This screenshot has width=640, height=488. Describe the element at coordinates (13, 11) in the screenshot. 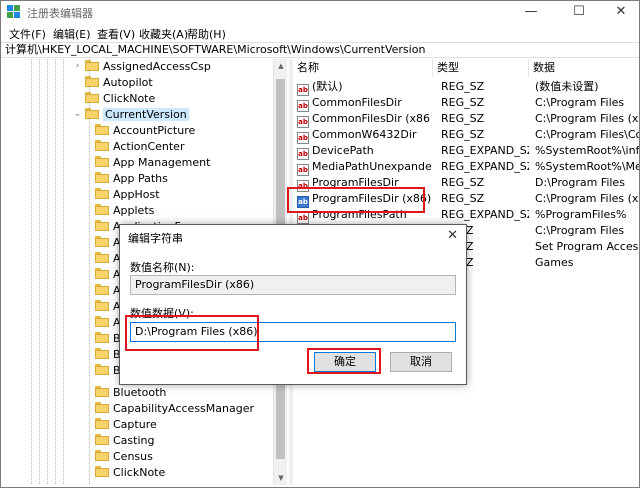

I see `registry-editor-icon` at that location.